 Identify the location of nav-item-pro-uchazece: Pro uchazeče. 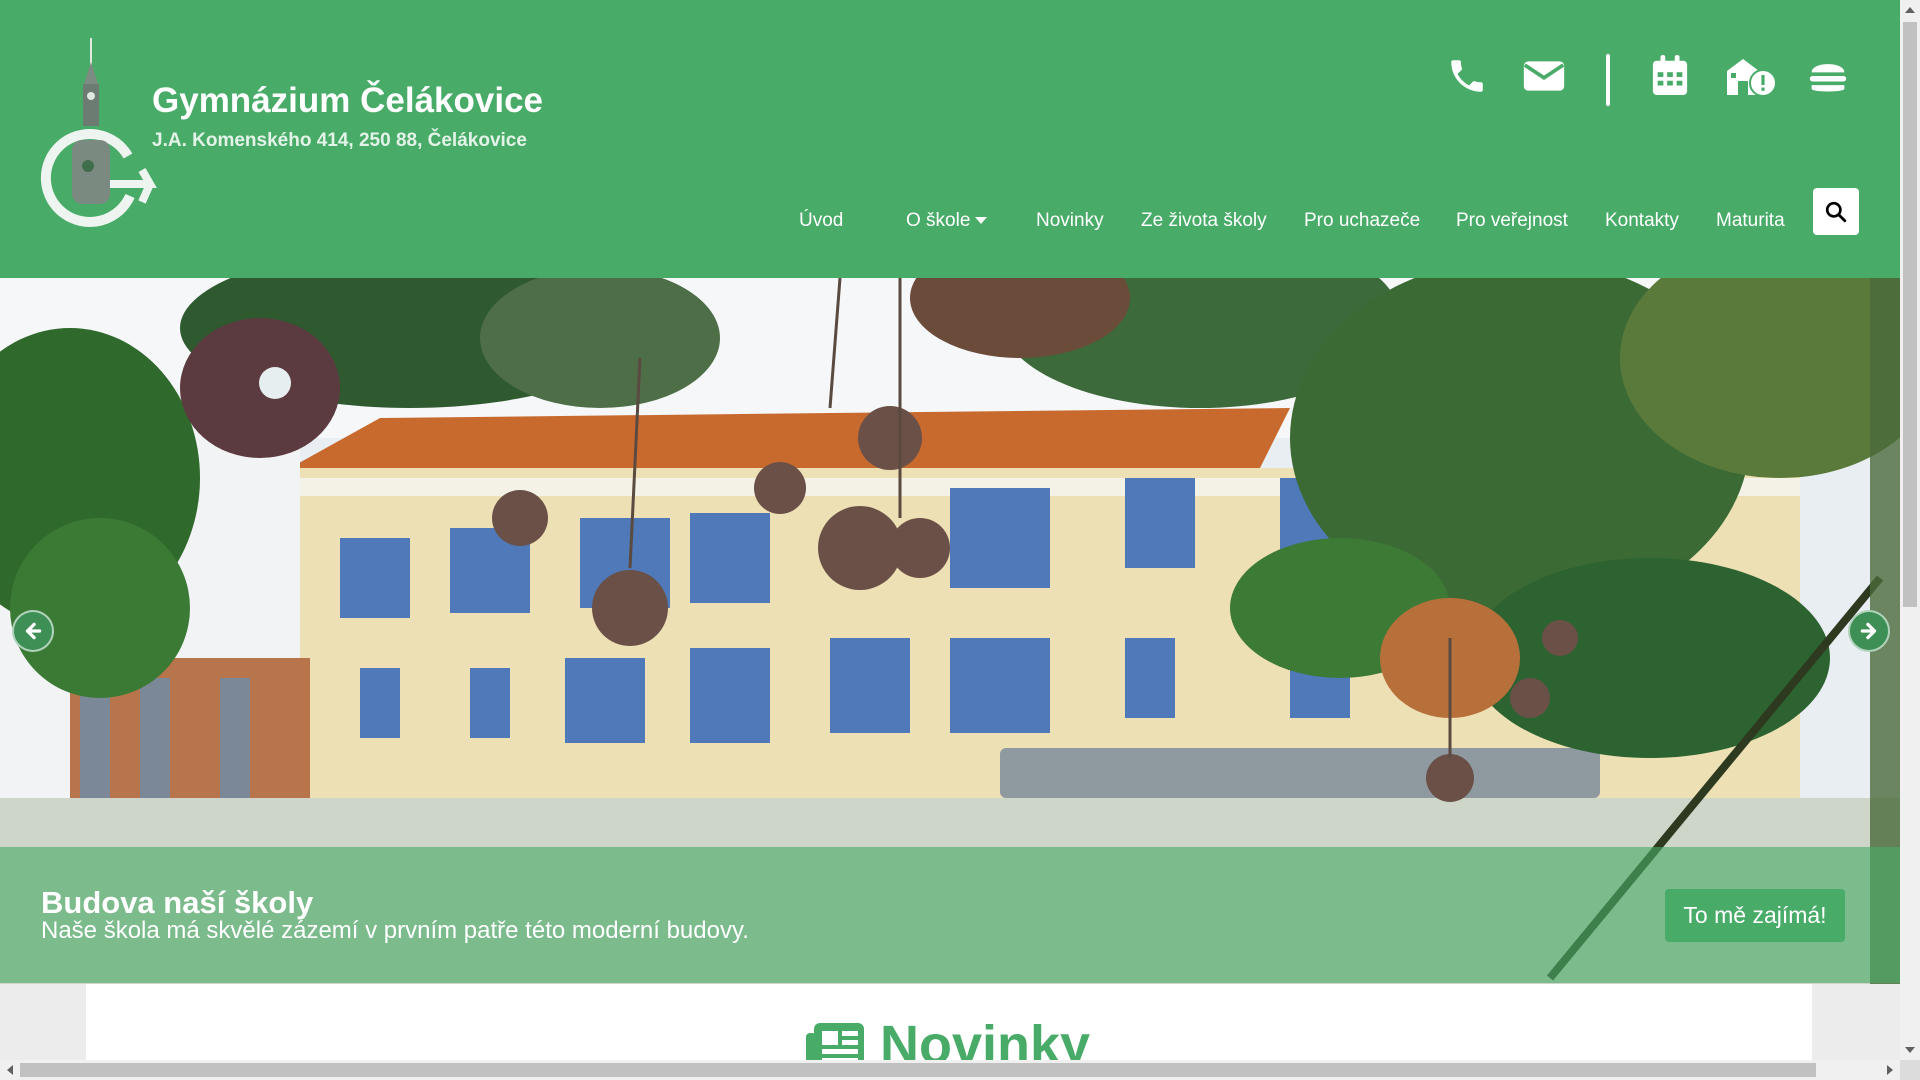
(1362, 221).